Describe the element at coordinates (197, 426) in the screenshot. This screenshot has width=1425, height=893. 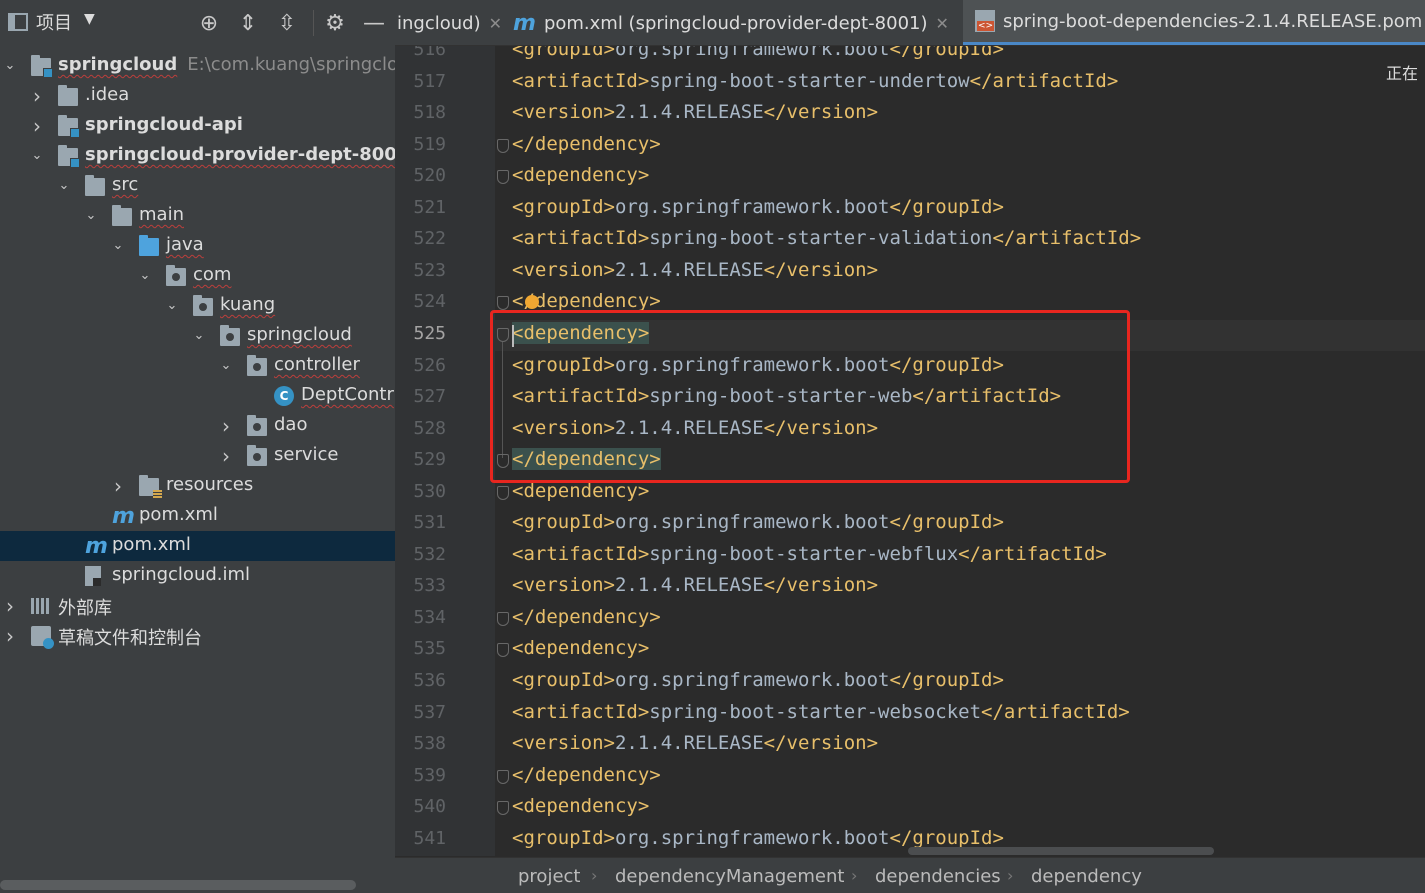
I see `tree-item: › dao` at that location.